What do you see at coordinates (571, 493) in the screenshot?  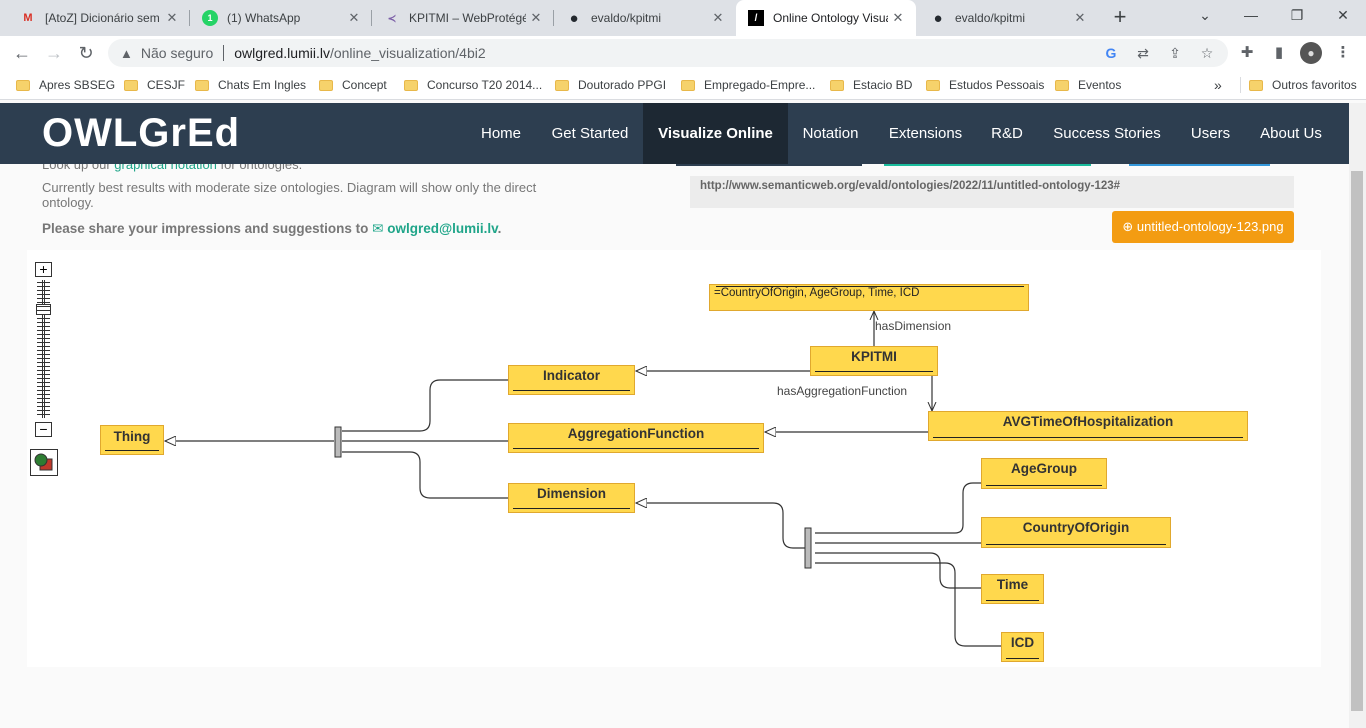 I see `class-label: Dimension` at bounding box center [571, 493].